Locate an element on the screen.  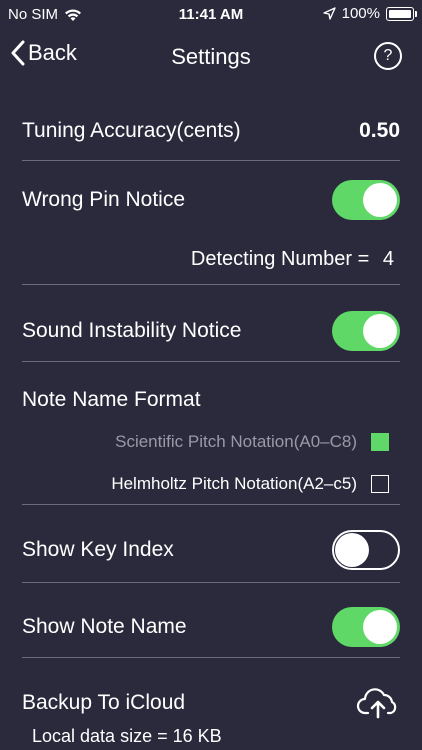
battery-percent: 100% is located at coordinates (360, 13).